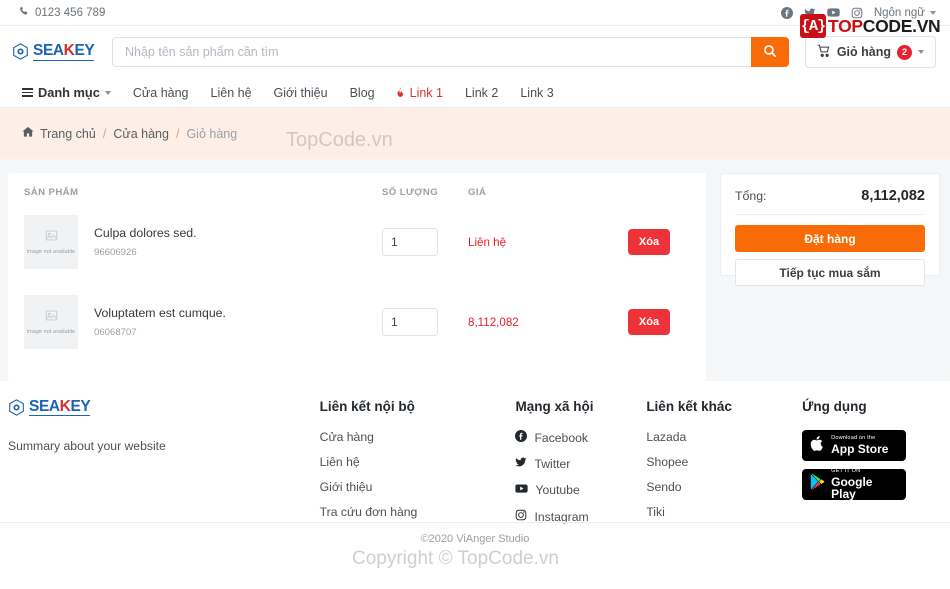 The width and height of the screenshot is (950, 589). What do you see at coordinates (84, 51) in the screenshot?
I see `logo-text-part3: EY` at bounding box center [84, 51].